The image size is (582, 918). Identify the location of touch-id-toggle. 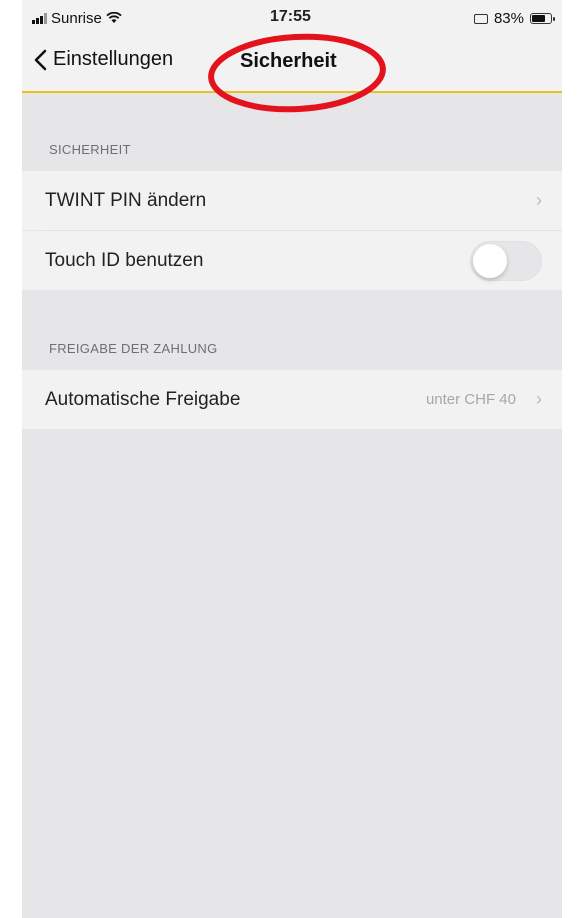
(506, 260).